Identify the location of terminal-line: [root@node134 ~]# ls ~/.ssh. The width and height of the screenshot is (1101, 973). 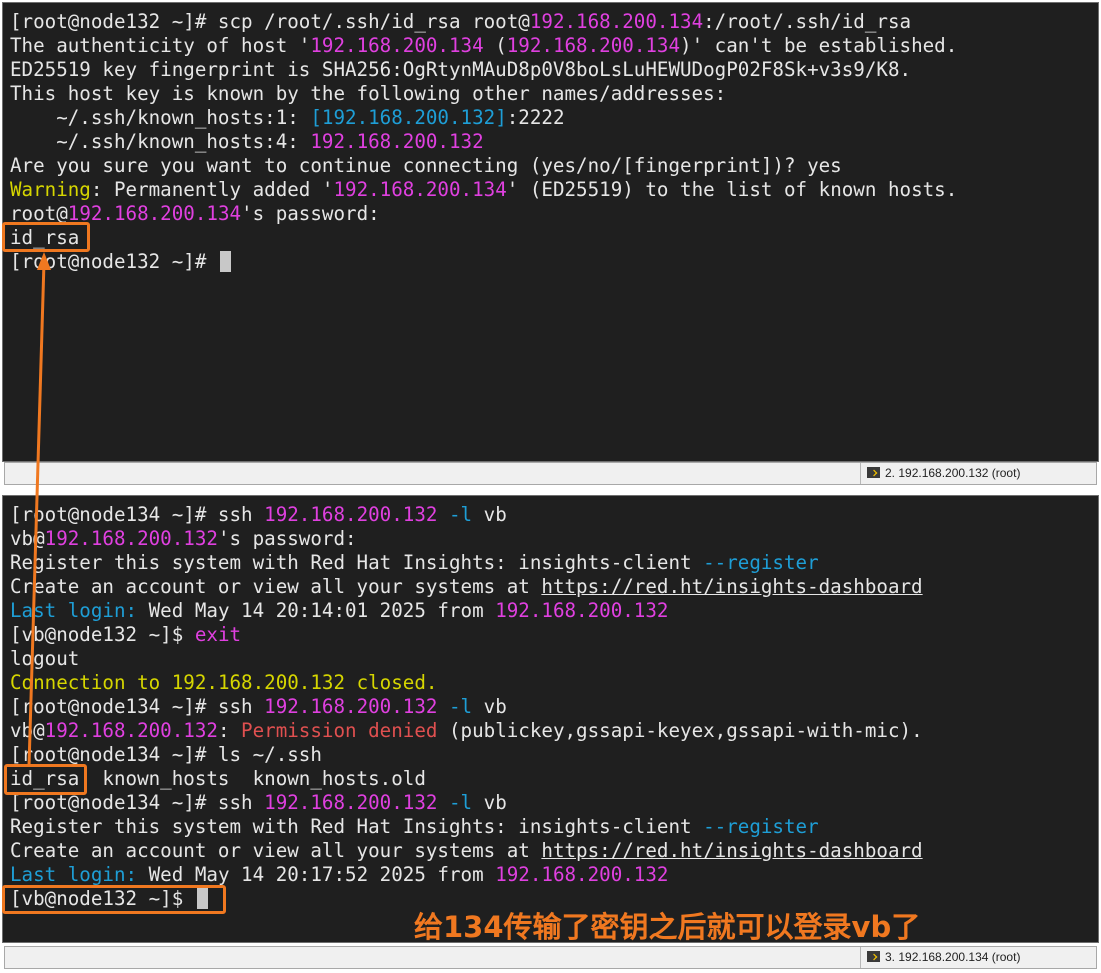
(554, 755).